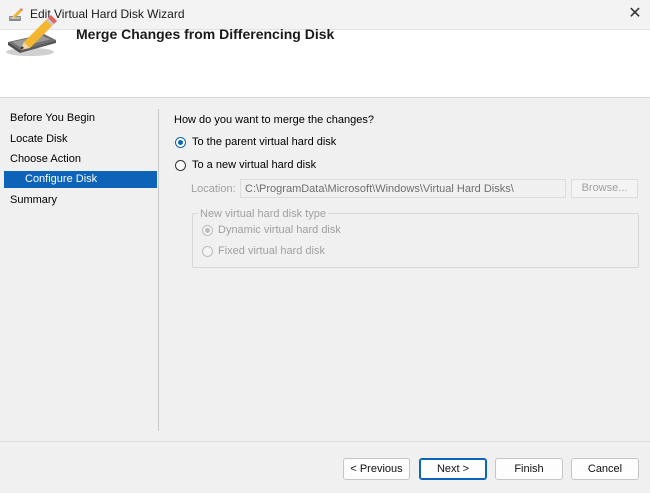 This screenshot has width=650, height=493. I want to click on nav-item-configure-disk: Configure Disk, so click(80, 179).